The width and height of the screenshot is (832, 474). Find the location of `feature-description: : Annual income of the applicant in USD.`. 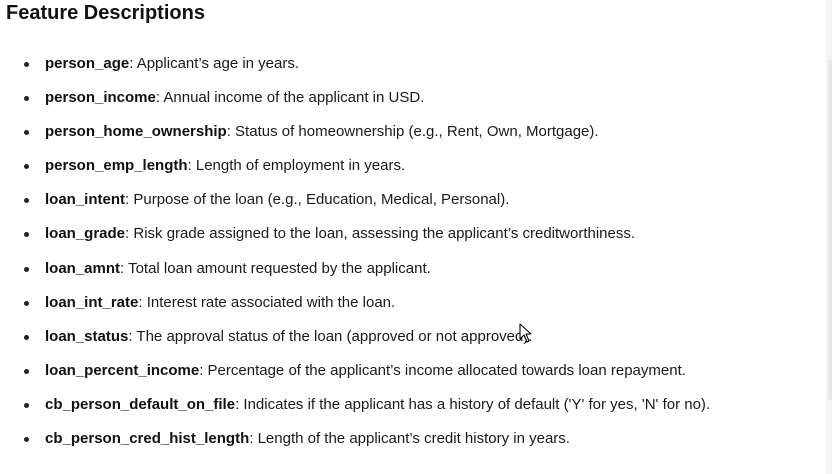

feature-description: : Annual income of the applicant in USD. is located at coordinates (290, 98).